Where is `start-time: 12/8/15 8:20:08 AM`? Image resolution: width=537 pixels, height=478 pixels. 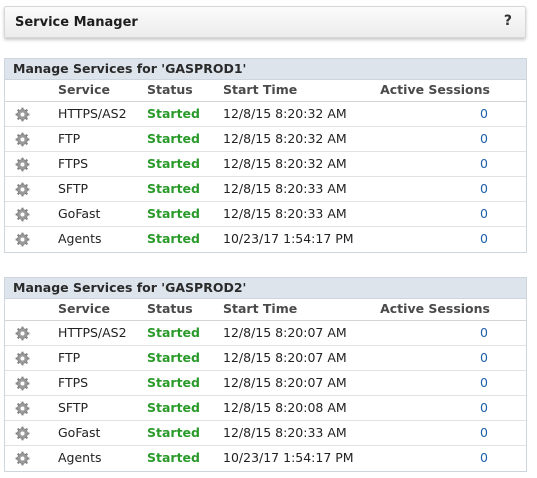 start-time: 12/8/15 8:20:08 AM is located at coordinates (285, 407).